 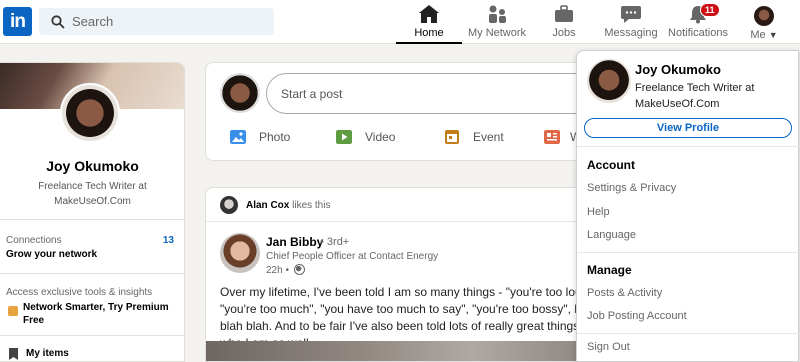 I want to click on connections-label: Connections, so click(x=34, y=240).